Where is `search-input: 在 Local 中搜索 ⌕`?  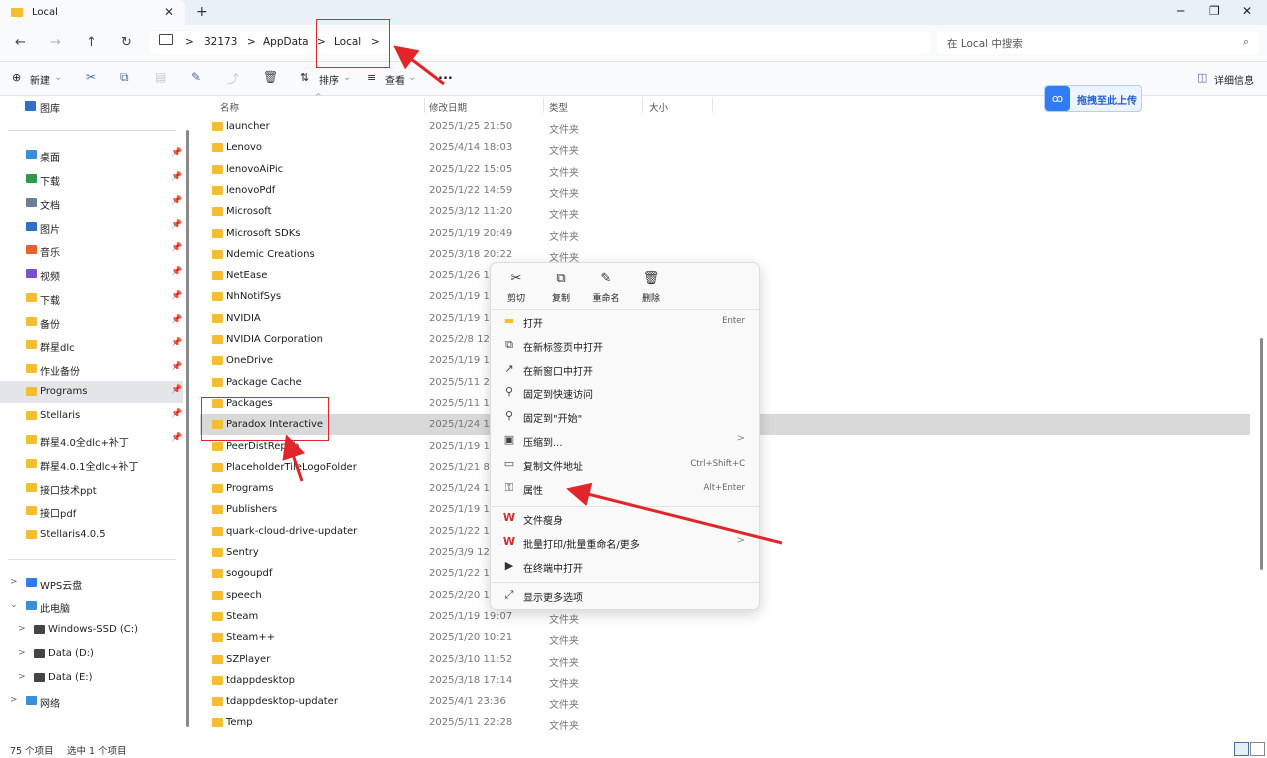
search-input: 在 Local 中搜索 ⌕ is located at coordinates (1098, 42).